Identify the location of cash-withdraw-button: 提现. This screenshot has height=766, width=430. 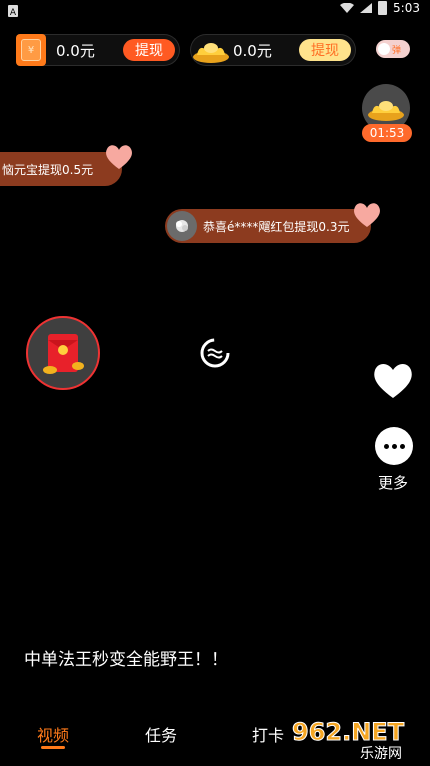
(149, 50).